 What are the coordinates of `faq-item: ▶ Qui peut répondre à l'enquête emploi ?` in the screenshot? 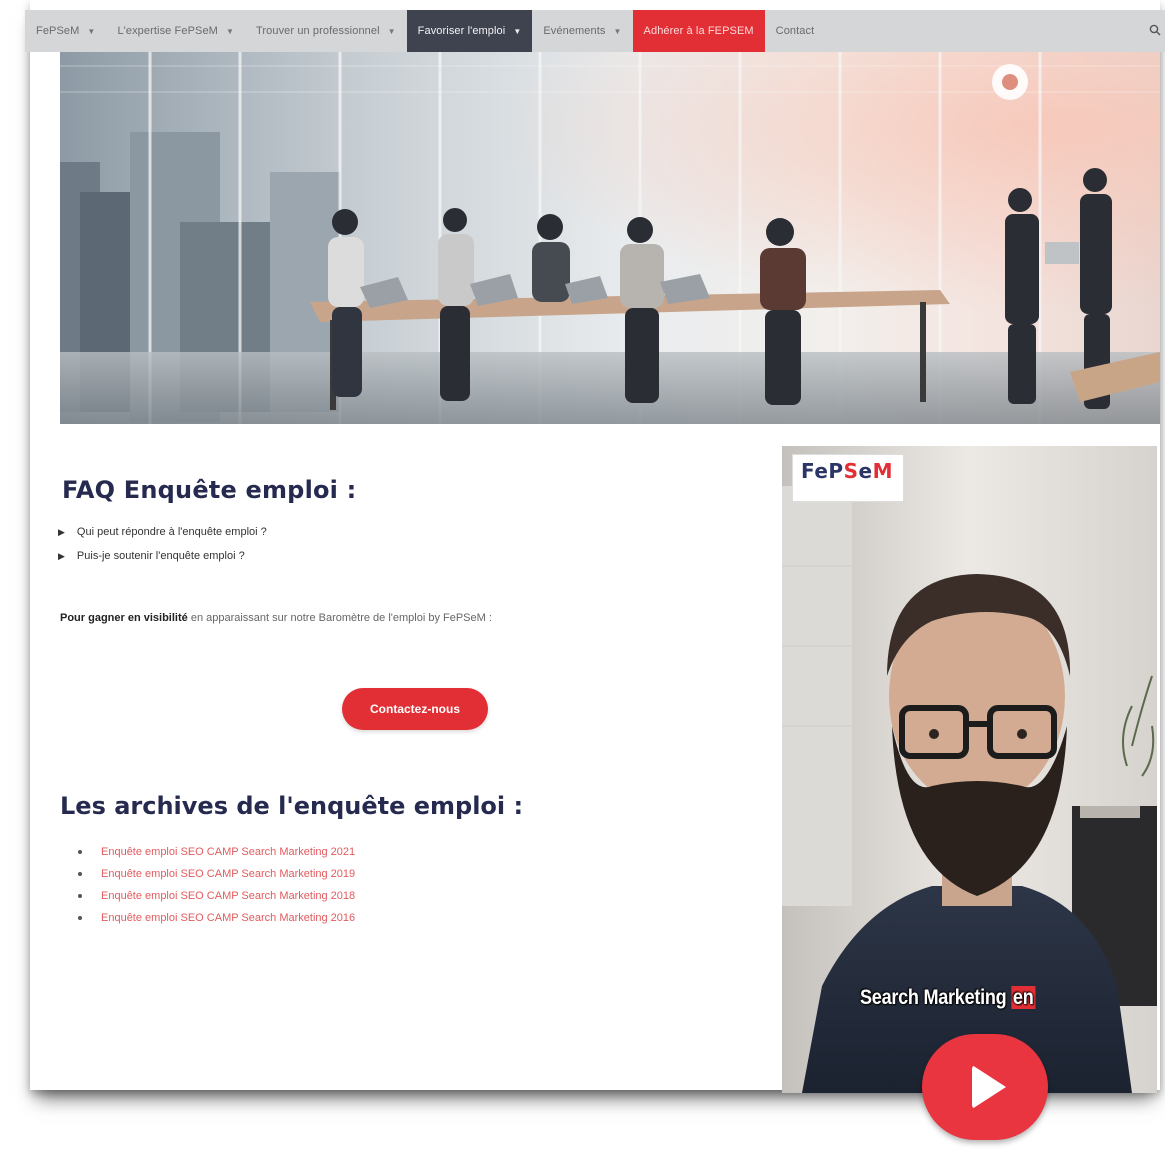 It's located at (162, 532).